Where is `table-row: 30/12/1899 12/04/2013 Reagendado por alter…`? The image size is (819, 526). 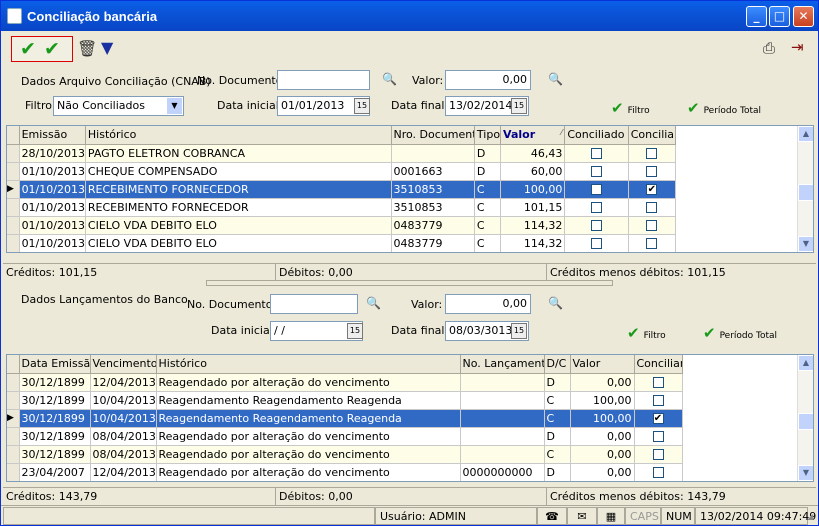 table-row: 30/12/1899 12/04/2013 Reagendado por alter… is located at coordinates (345, 382).